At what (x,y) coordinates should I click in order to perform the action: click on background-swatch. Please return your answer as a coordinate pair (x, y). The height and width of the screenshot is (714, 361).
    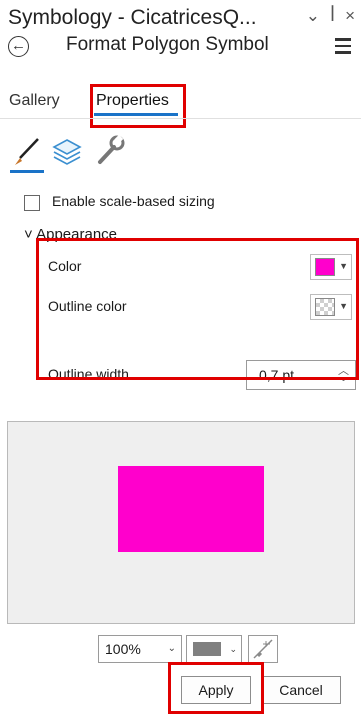
    Looking at the image, I should click on (207, 649).